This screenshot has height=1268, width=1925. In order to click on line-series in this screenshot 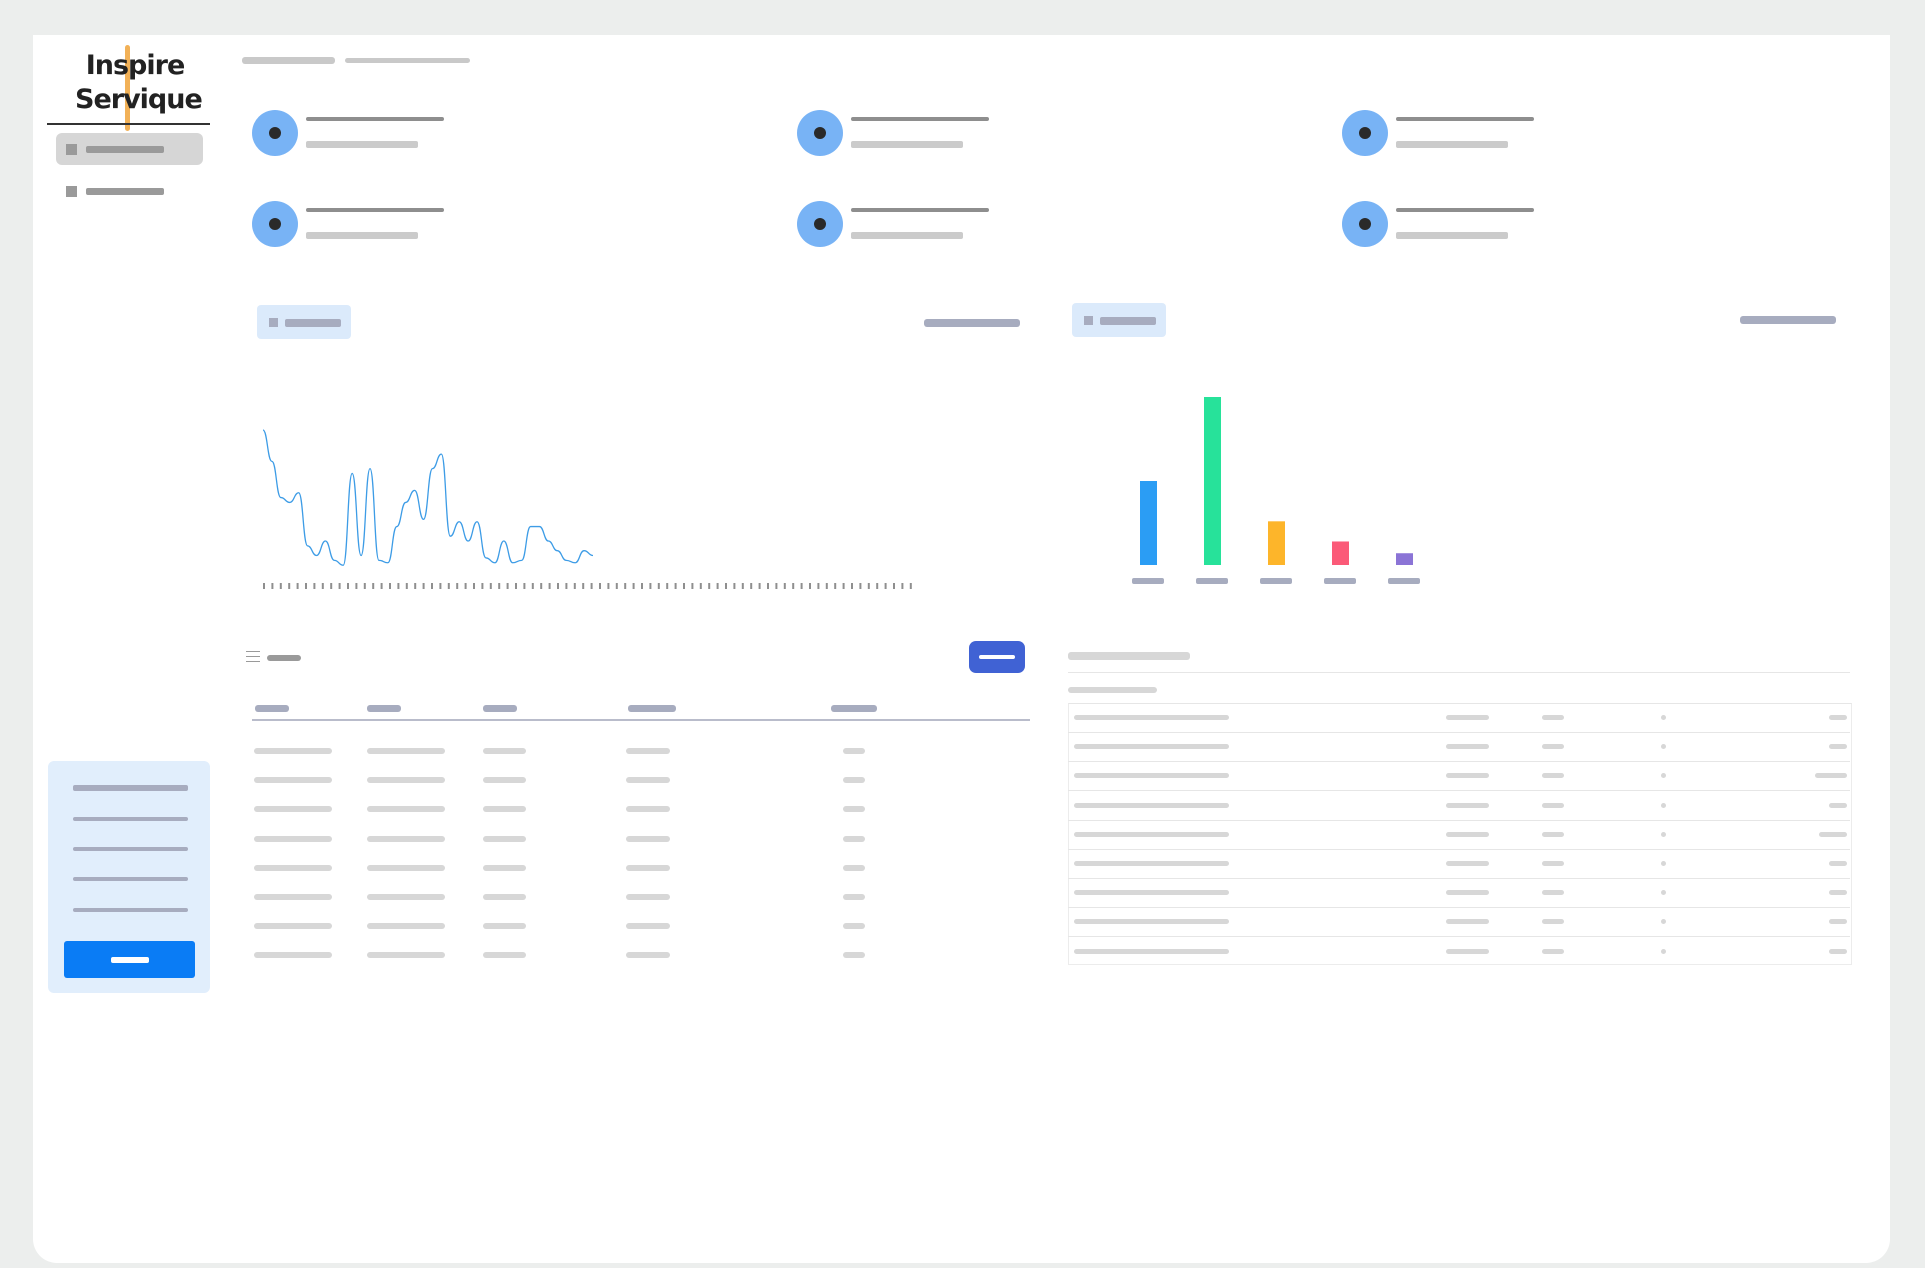, I will do `click(428, 497)`.